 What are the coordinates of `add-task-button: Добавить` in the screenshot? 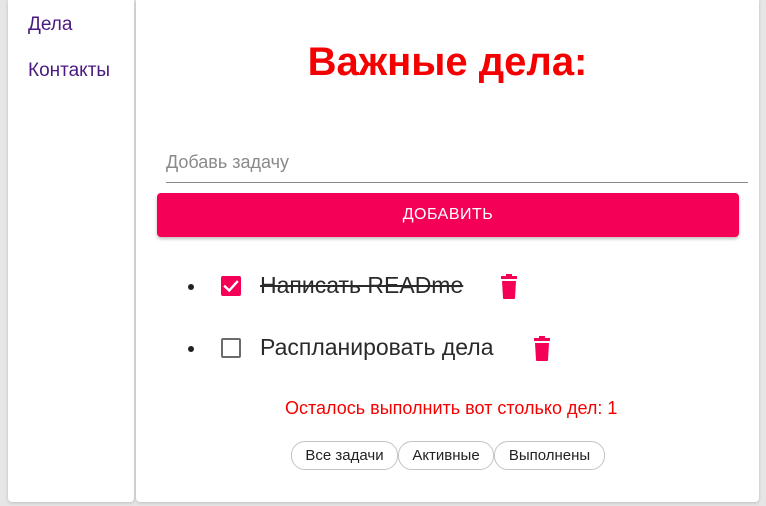 It's located at (448, 215).